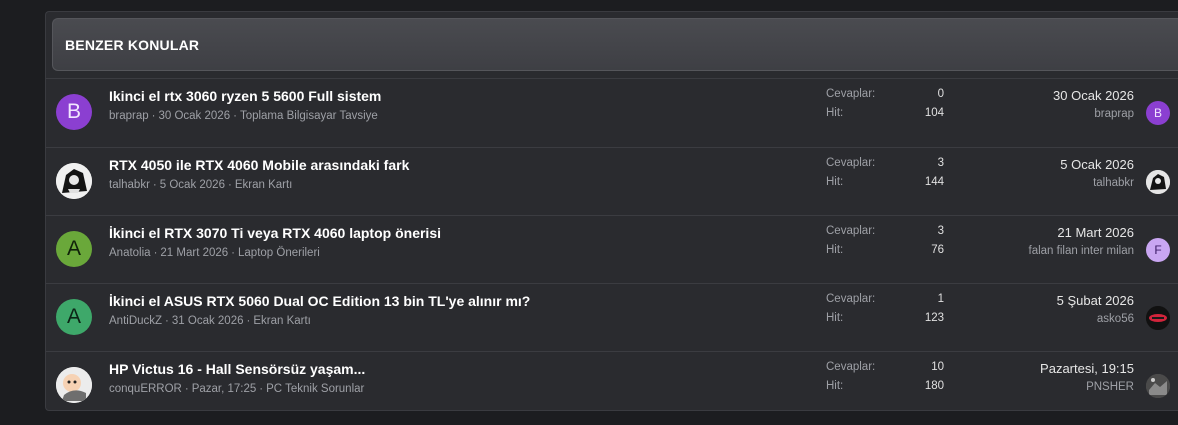  I want to click on latest-user-link: asko56, so click(1095, 319).